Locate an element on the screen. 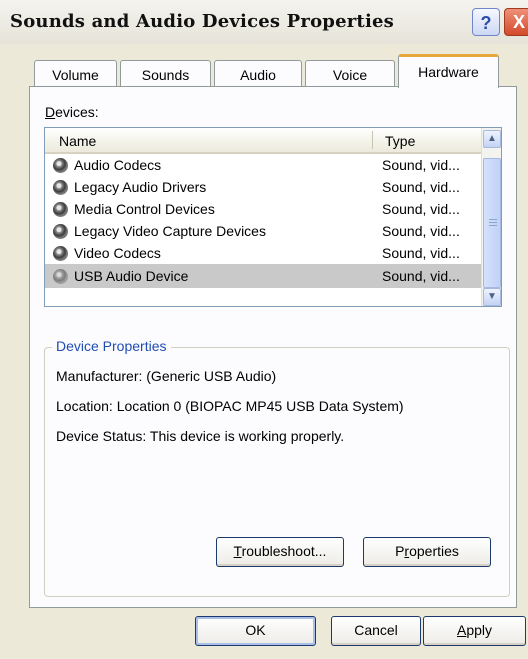 This screenshot has width=528, height=659. device-name: Legacy Audio Drivers is located at coordinates (140, 187).